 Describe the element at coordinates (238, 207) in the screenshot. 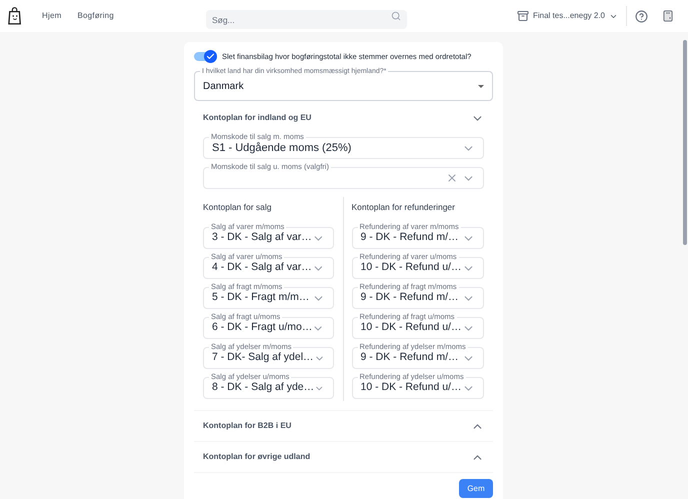

I see `column-heading: Kontoplan for salg` at that location.